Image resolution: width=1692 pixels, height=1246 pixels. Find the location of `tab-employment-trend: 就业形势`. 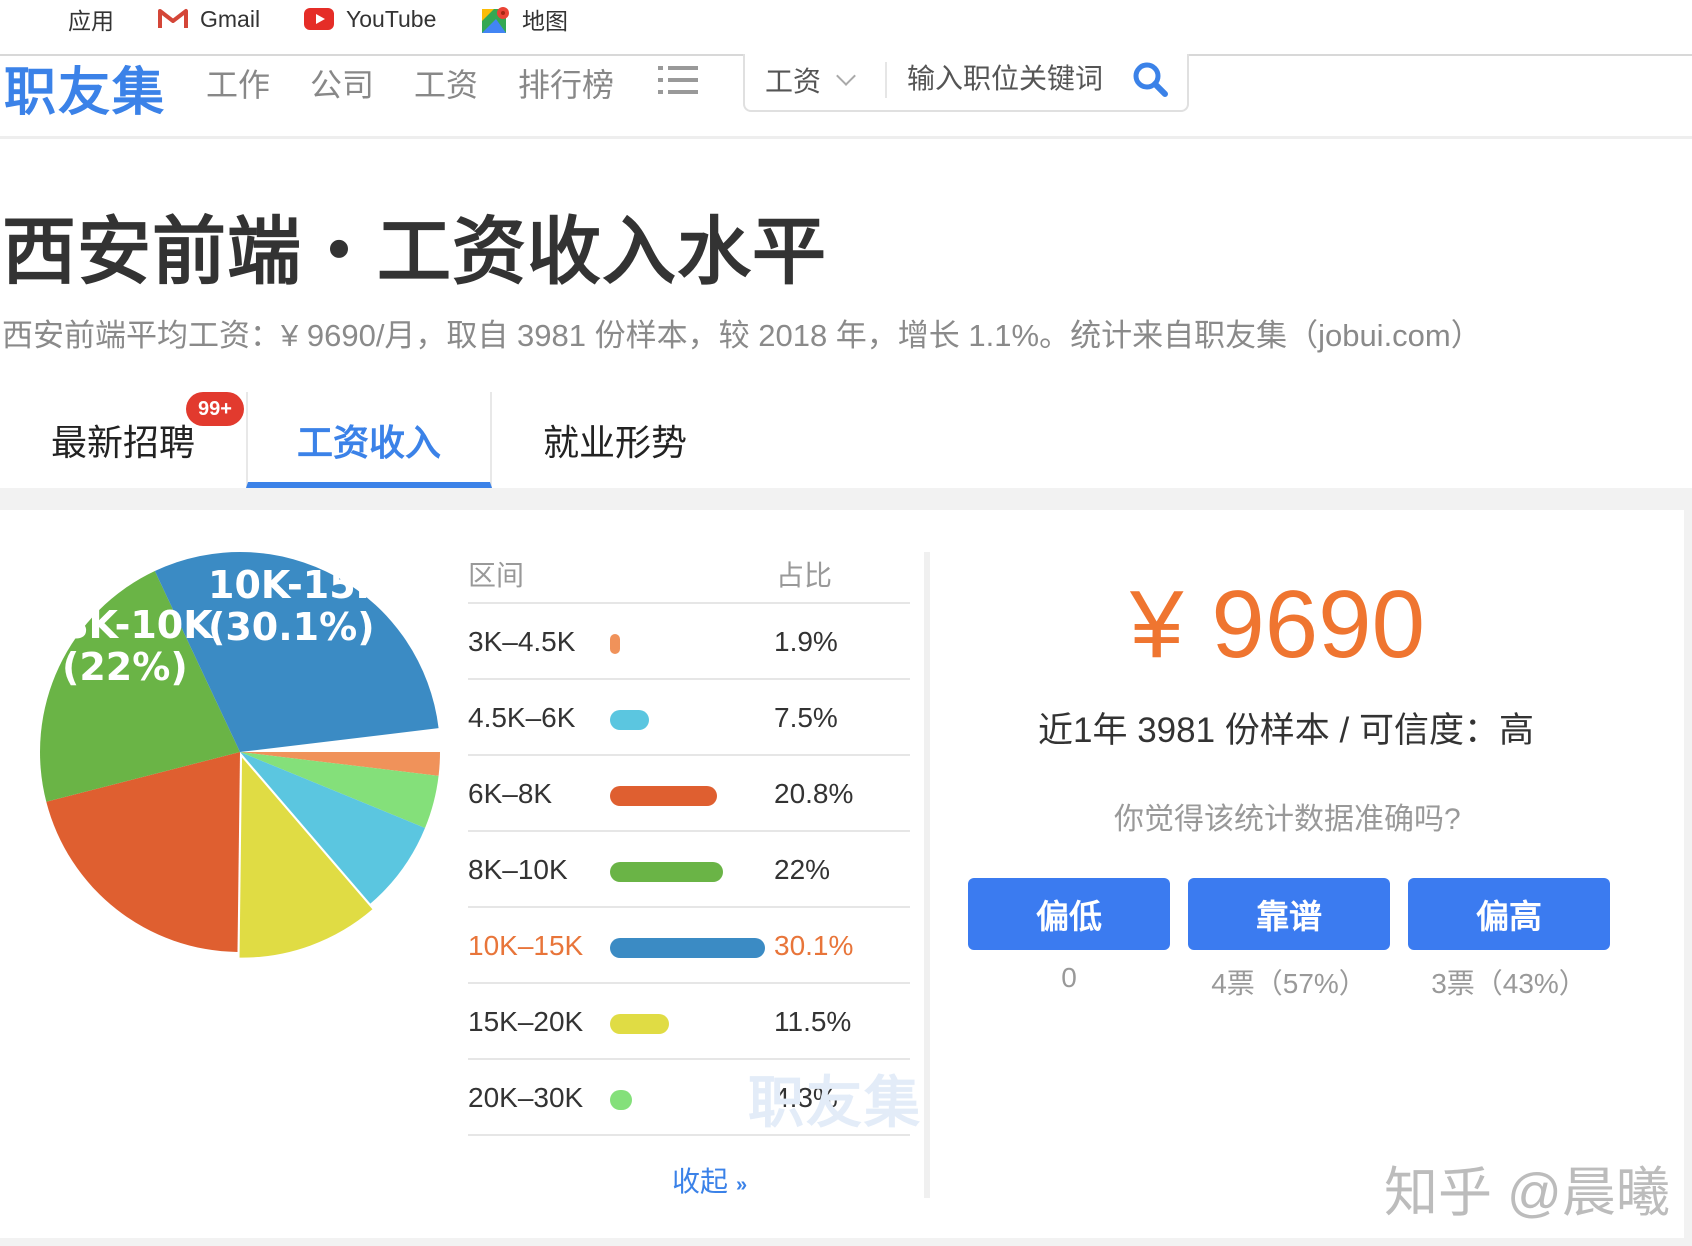

tab-employment-trend: 就业形势 is located at coordinates (615, 440).